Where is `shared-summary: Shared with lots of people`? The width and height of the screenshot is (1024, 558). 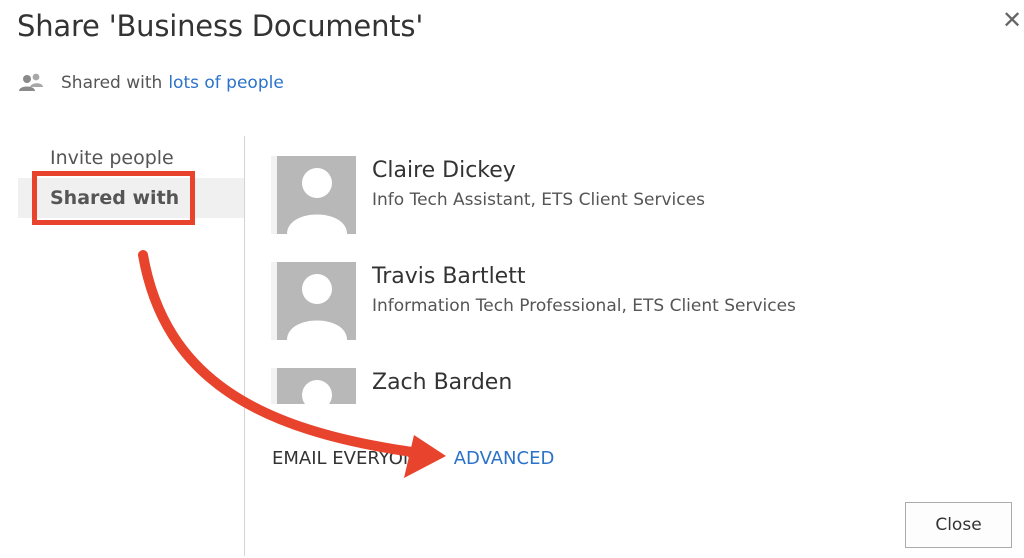
shared-summary: Shared with lots of people is located at coordinates (151, 83).